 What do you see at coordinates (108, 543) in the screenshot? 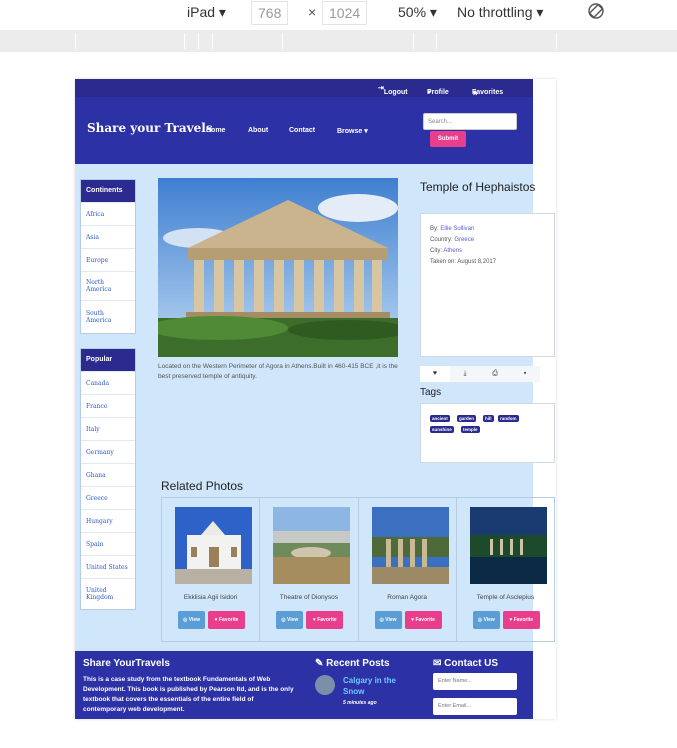
I see `popular-spain: Spain` at bounding box center [108, 543].